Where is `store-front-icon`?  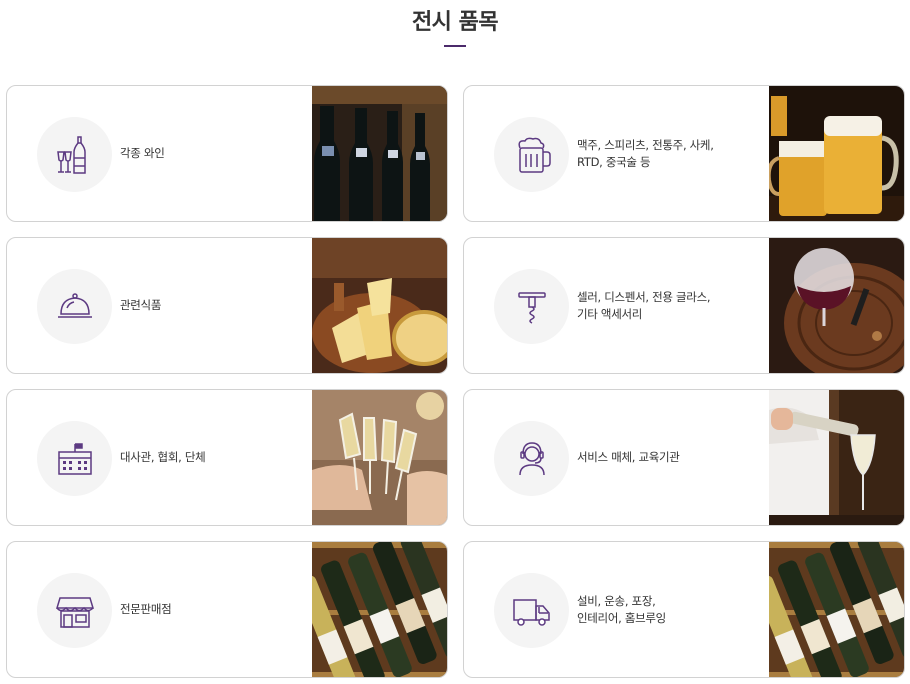
store-front-icon is located at coordinates (74, 610).